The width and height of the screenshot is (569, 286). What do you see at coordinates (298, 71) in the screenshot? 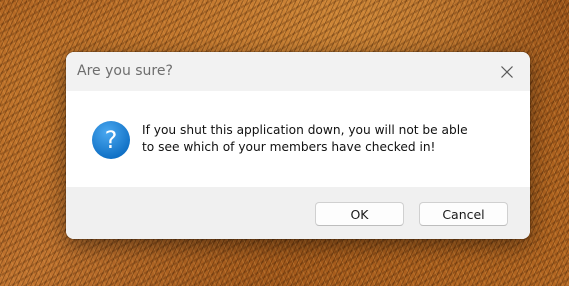
I see `dialog-titlebar: Are you sure?` at bounding box center [298, 71].